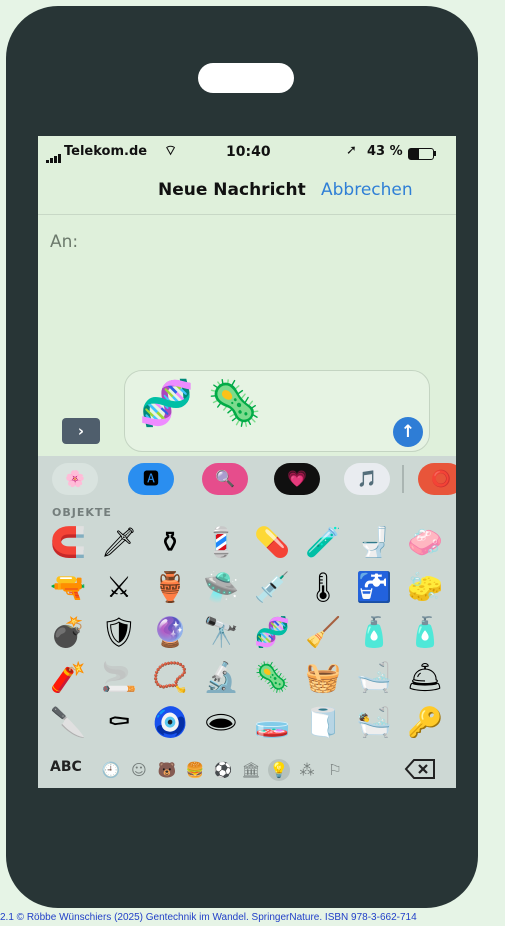 This screenshot has width=505, height=926. I want to click on emoji-key: 🧽, so click(425, 587).